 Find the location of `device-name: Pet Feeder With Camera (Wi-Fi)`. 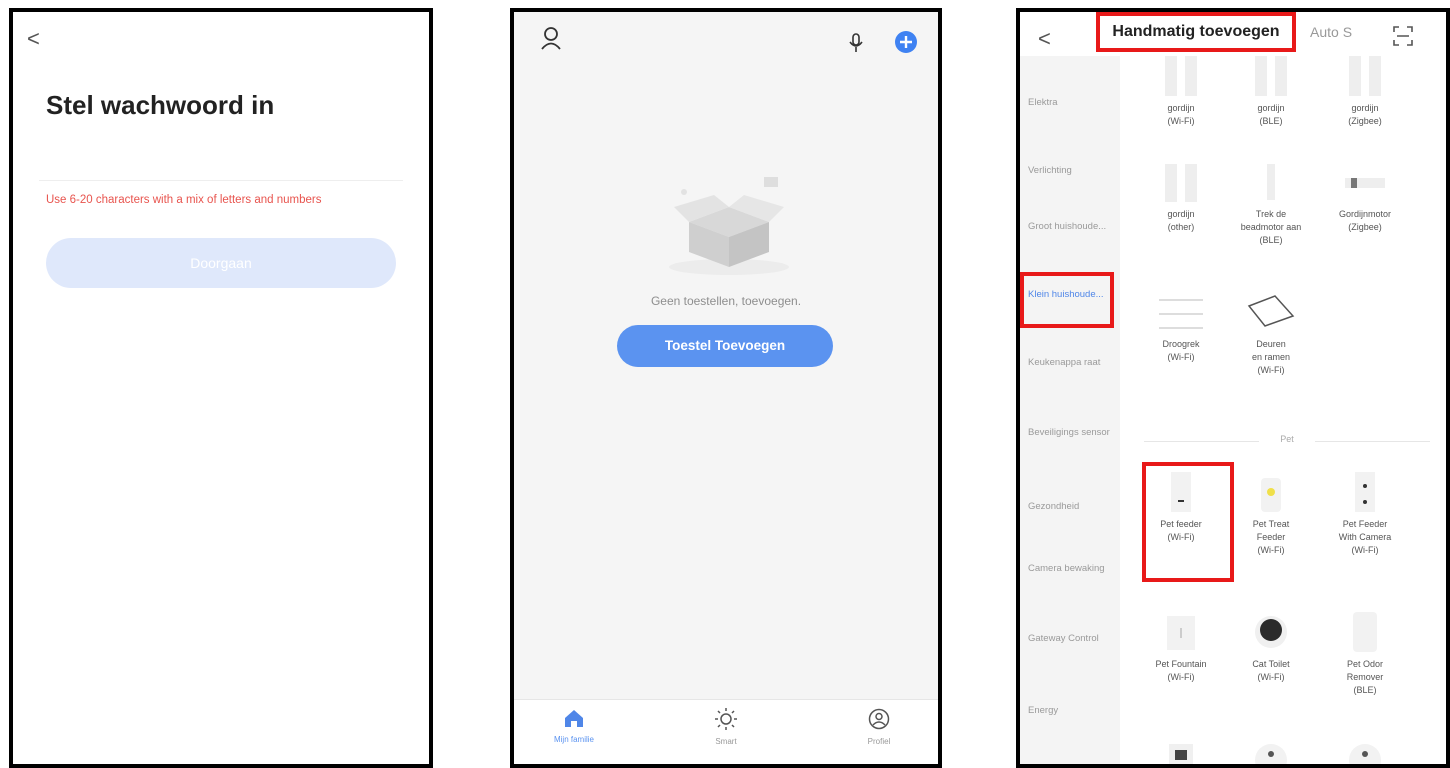

device-name: Pet Feeder With Camera (Wi-Fi) is located at coordinates (1365, 537).